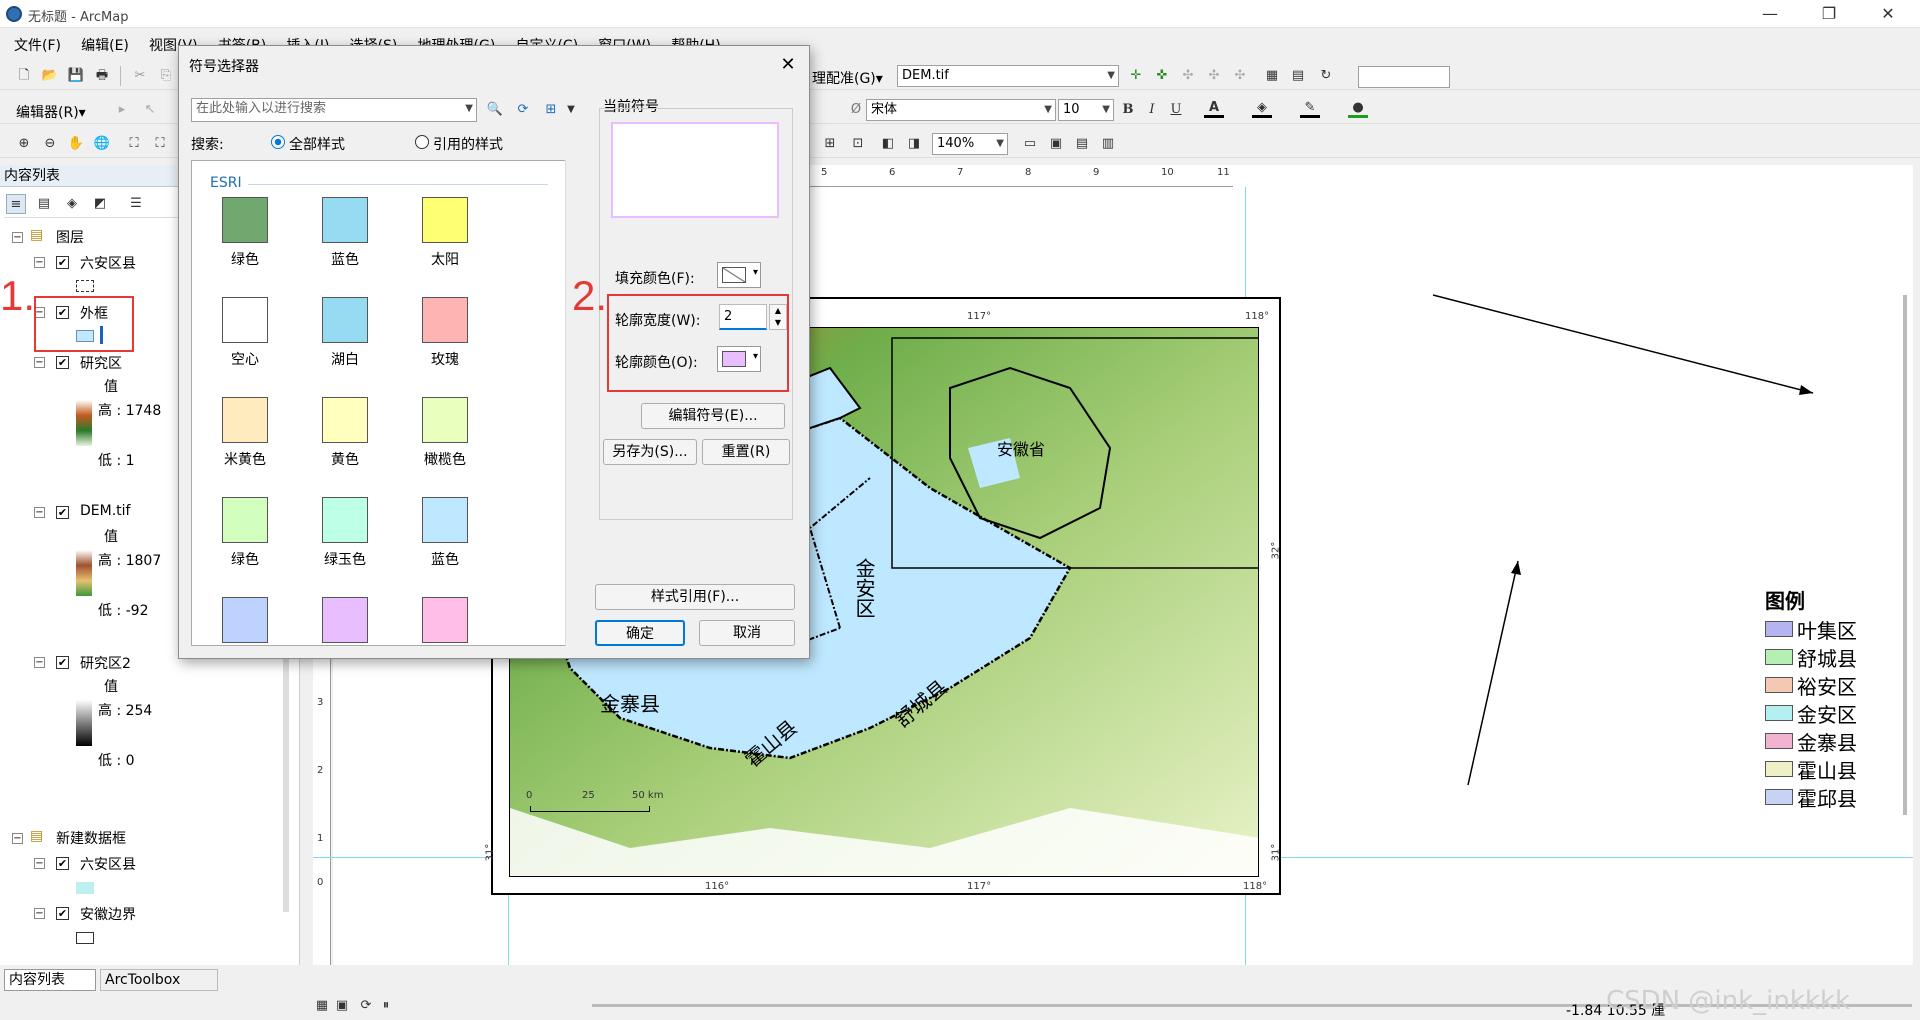 This screenshot has width=1920, height=1020. Describe the element at coordinates (17, 838) in the screenshot. I see `expand-data-frame-icon: −` at that location.